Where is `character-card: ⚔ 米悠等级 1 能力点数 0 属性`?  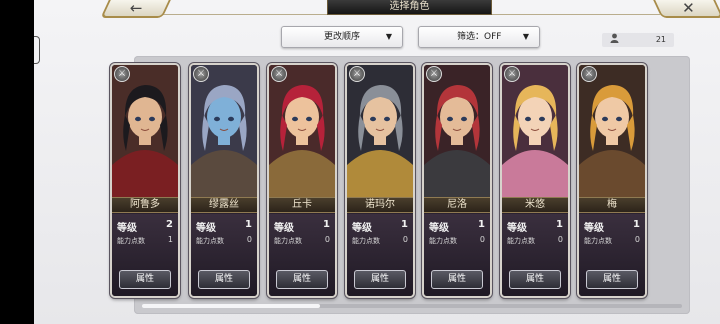 character-card: ⚔ 米悠等级 1 能力点数 0 属性 is located at coordinates (535, 180).